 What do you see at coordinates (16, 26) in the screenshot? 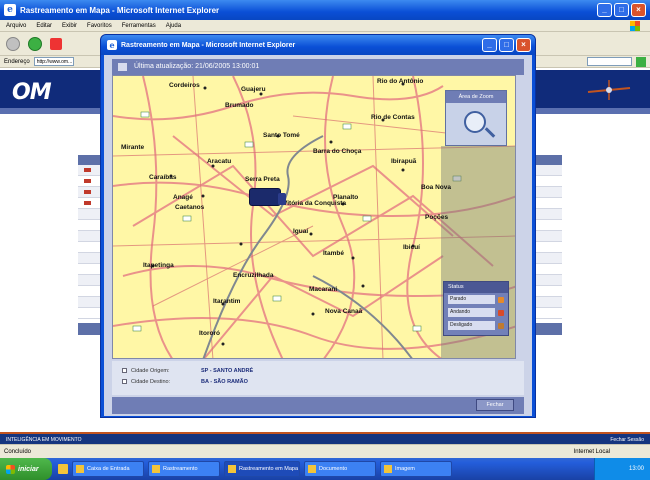
I see `menu-item-arquivo: Arquivo` at bounding box center [16, 26].